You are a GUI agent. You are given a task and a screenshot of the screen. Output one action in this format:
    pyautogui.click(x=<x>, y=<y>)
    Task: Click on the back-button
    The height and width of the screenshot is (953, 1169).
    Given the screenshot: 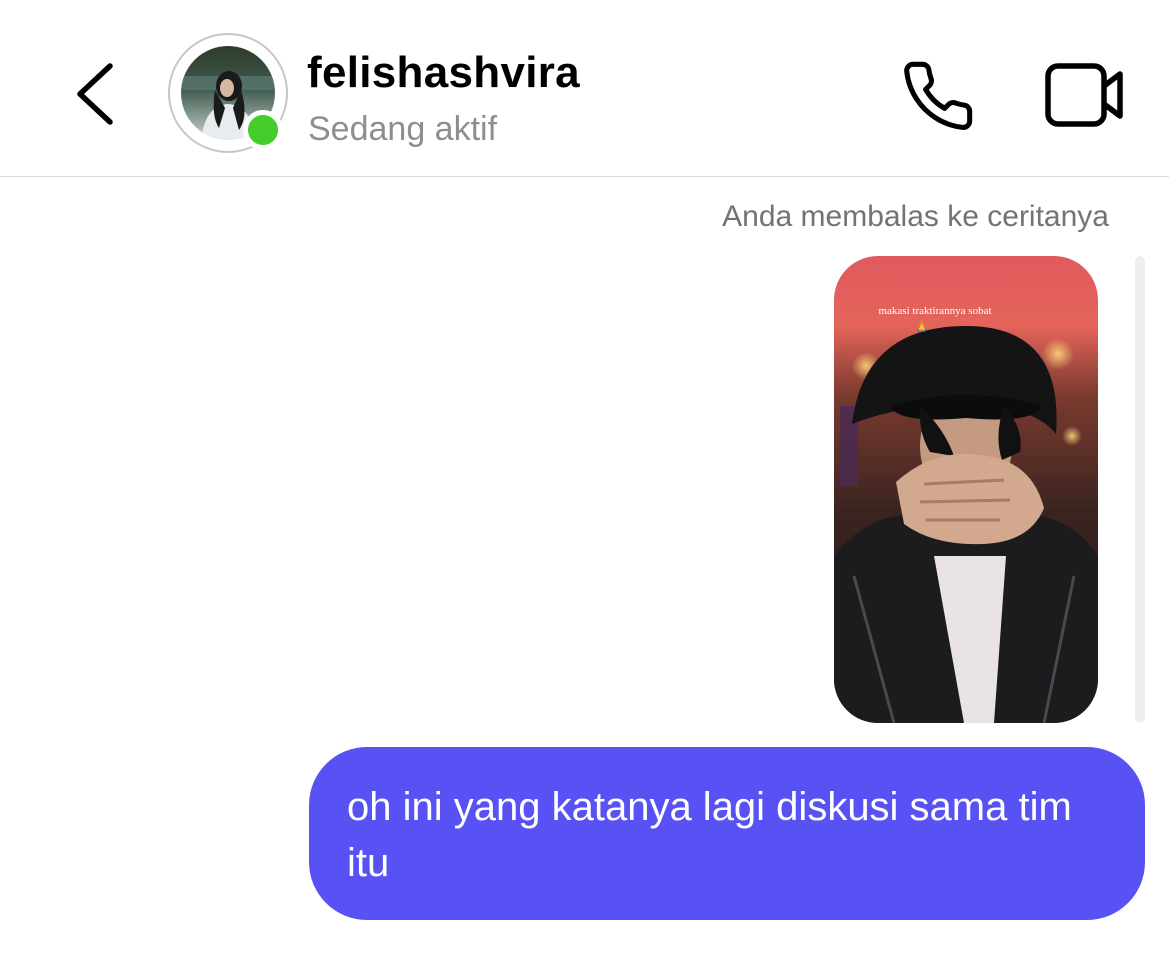 What is the action you would take?
    pyautogui.click(x=94, y=94)
    